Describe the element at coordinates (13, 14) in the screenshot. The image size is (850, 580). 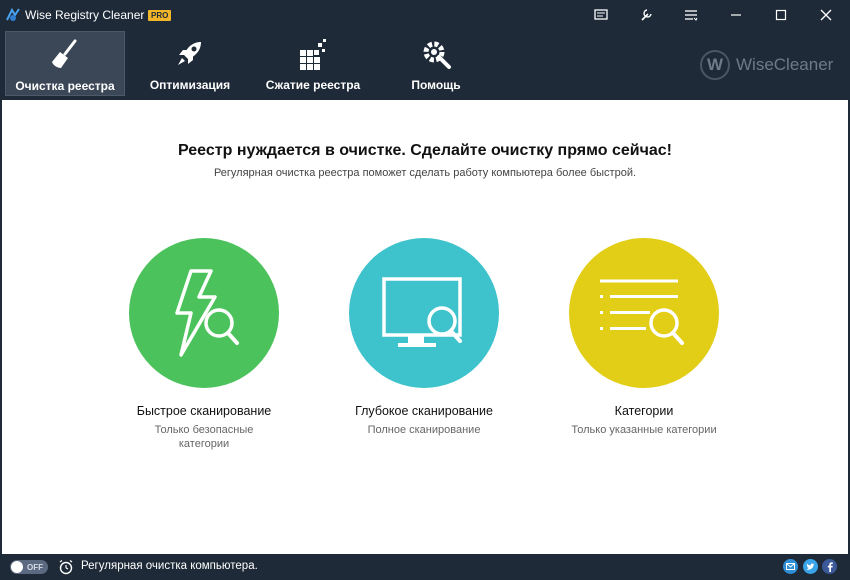
I see `app-logo-icon` at that location.